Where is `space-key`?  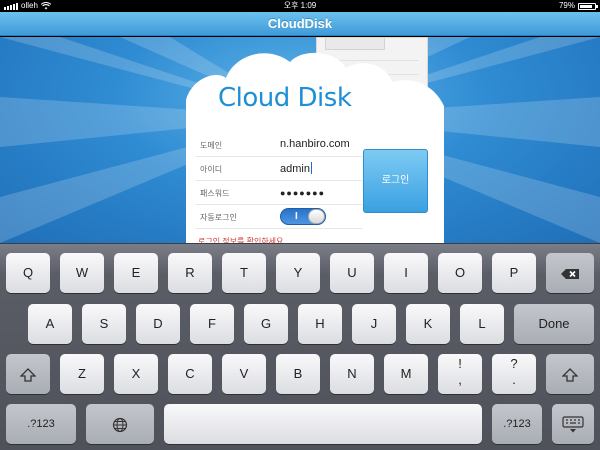 space-key is located at coordinates (323, 424).